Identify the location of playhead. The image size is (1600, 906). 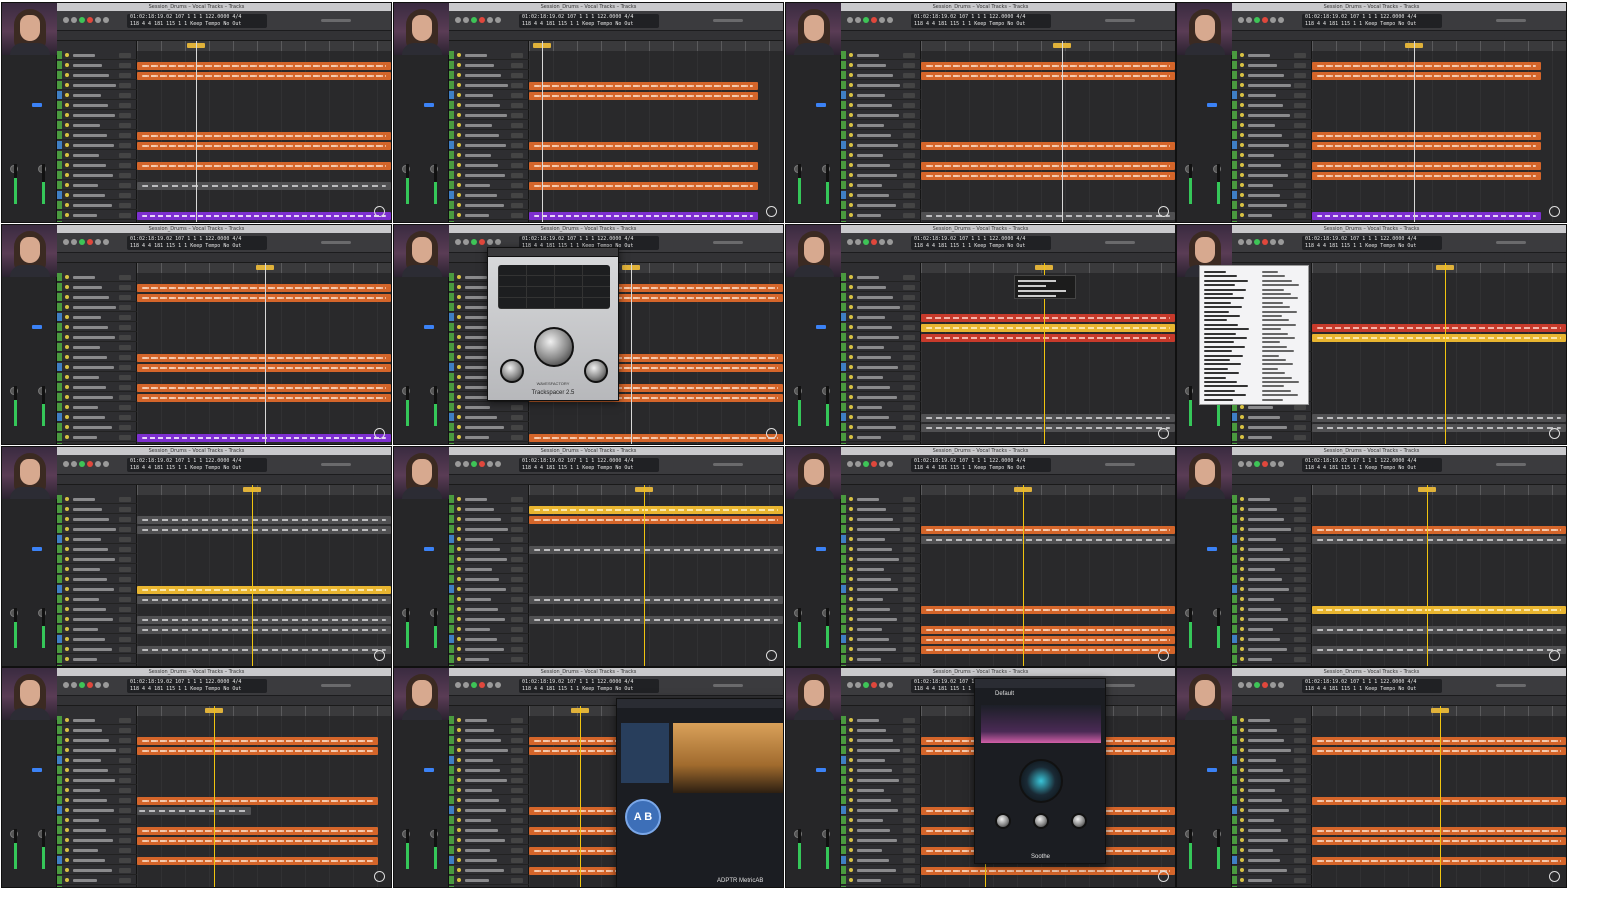
(1446, 353).